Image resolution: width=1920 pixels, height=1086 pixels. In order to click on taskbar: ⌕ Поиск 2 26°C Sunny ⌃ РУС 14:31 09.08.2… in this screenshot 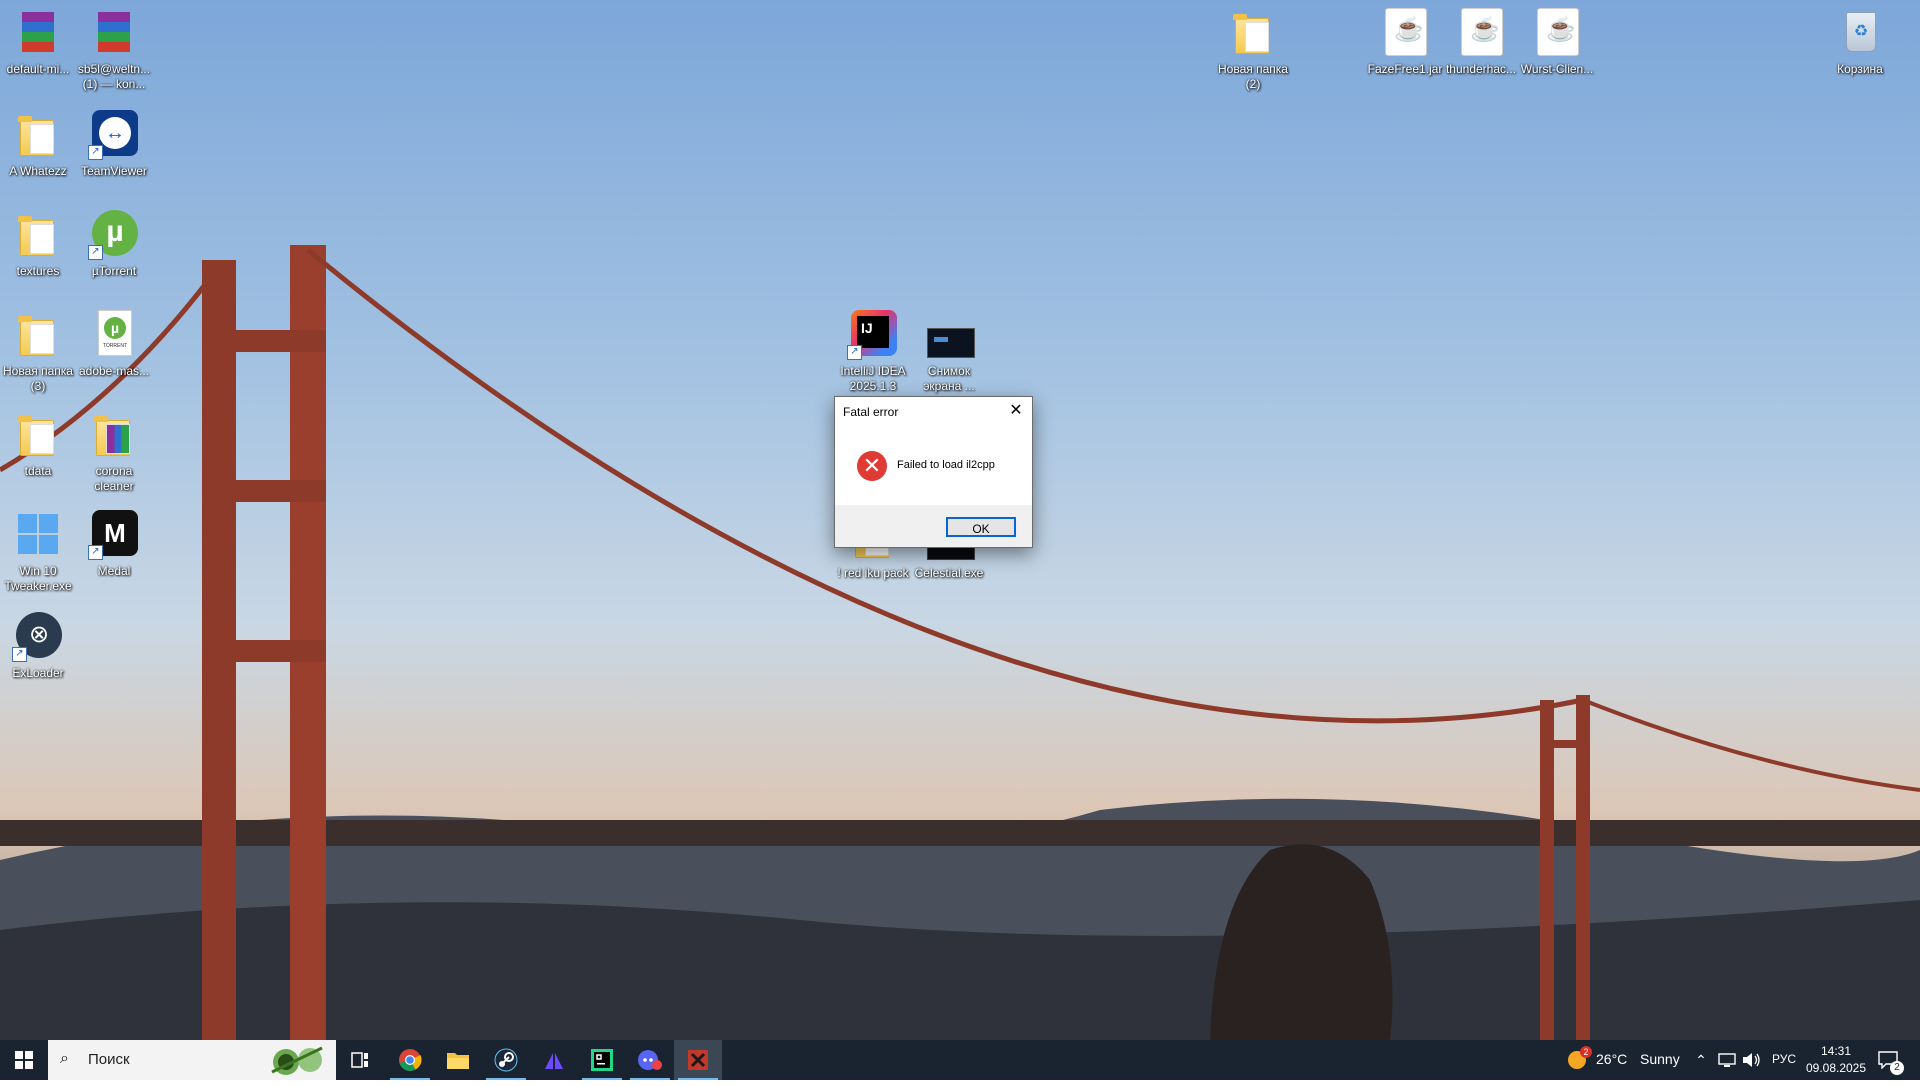, I will do `click(960, 1060)`.